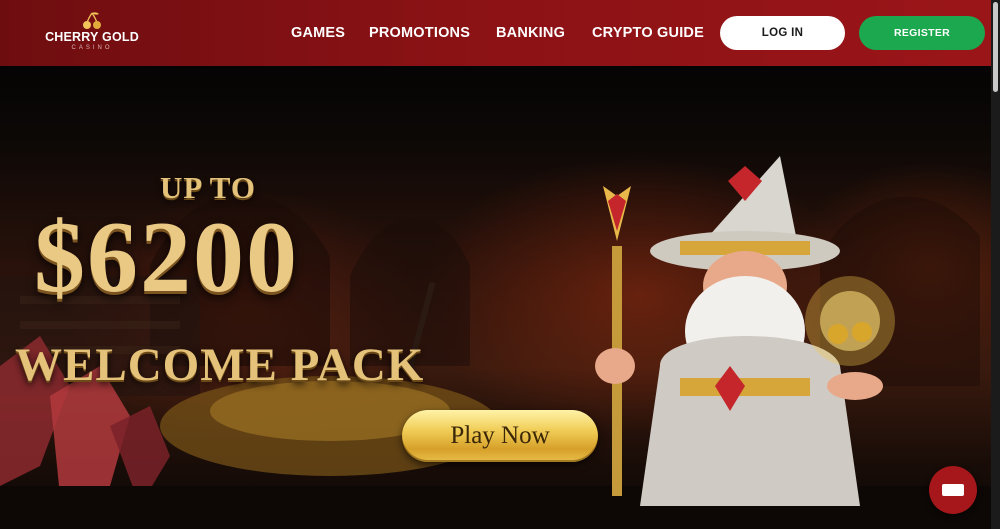 The image size is (1000, 529). What do you see at coordinates (220, 365) in the screenshot?
I see `promo-welcome-pack: WELCOME PACK` at bounding box center [220, 365].